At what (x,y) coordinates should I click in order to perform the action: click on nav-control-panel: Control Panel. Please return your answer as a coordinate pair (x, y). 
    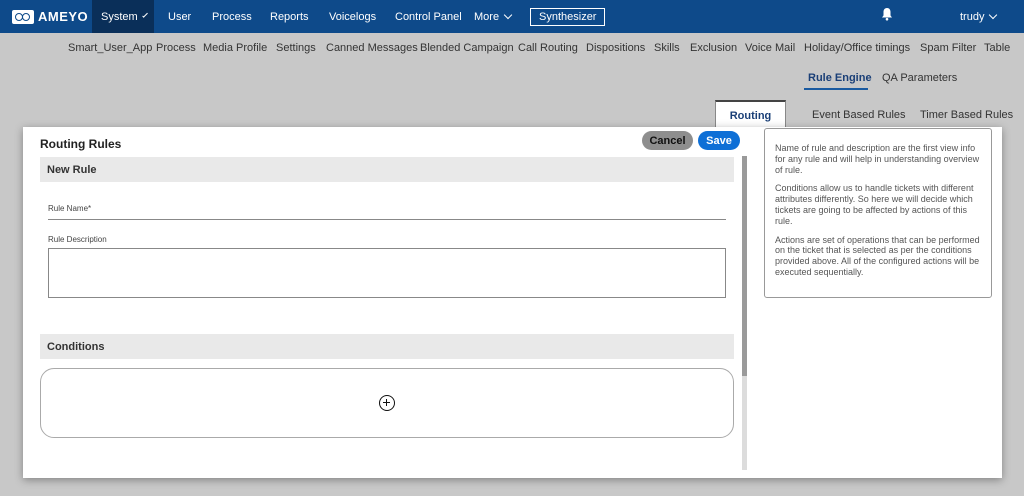
    Looking at the image, I should click on (428, 16).